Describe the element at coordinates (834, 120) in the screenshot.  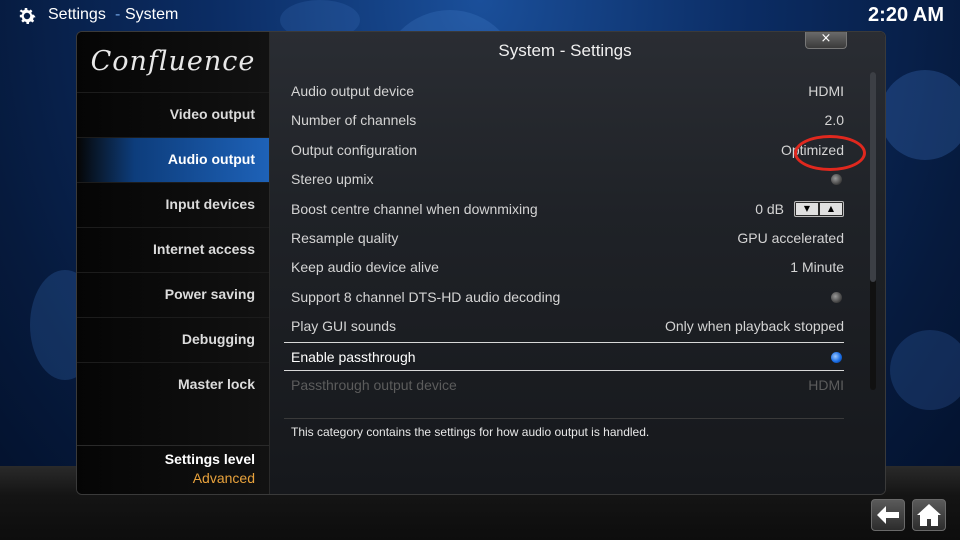
I see `setting-value: 2.0` at that location.